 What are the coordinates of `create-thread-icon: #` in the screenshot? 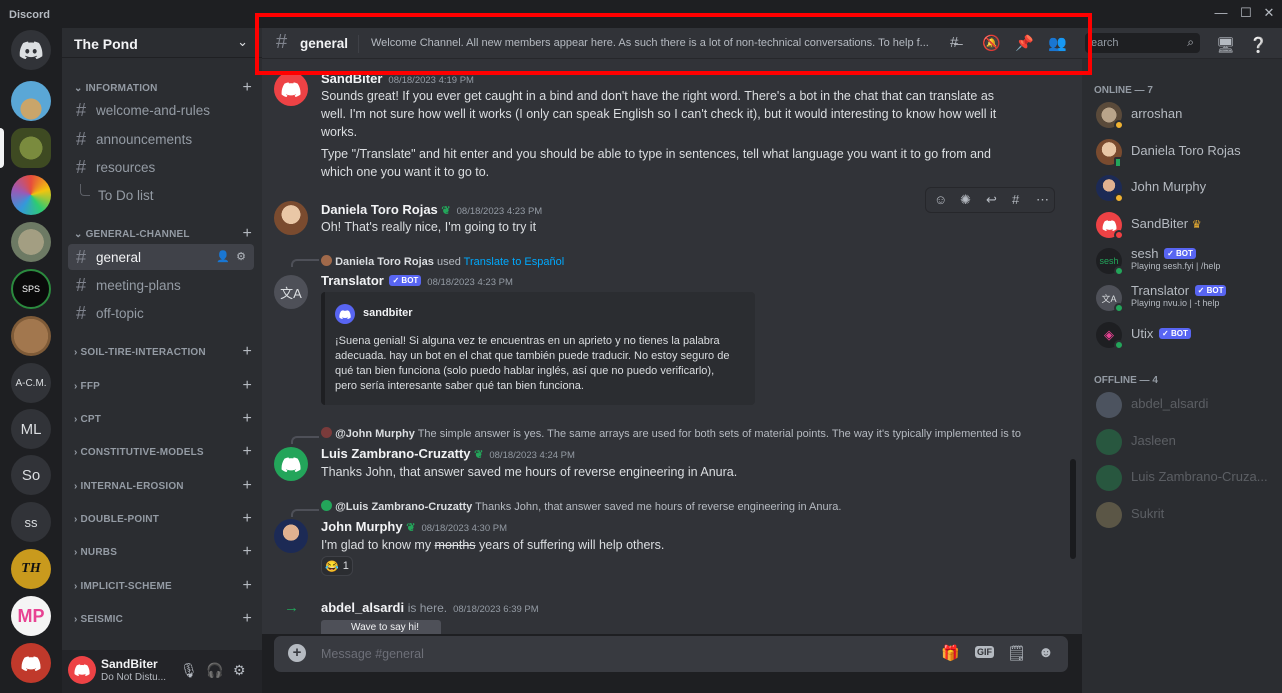 It's located at (1015, 199).